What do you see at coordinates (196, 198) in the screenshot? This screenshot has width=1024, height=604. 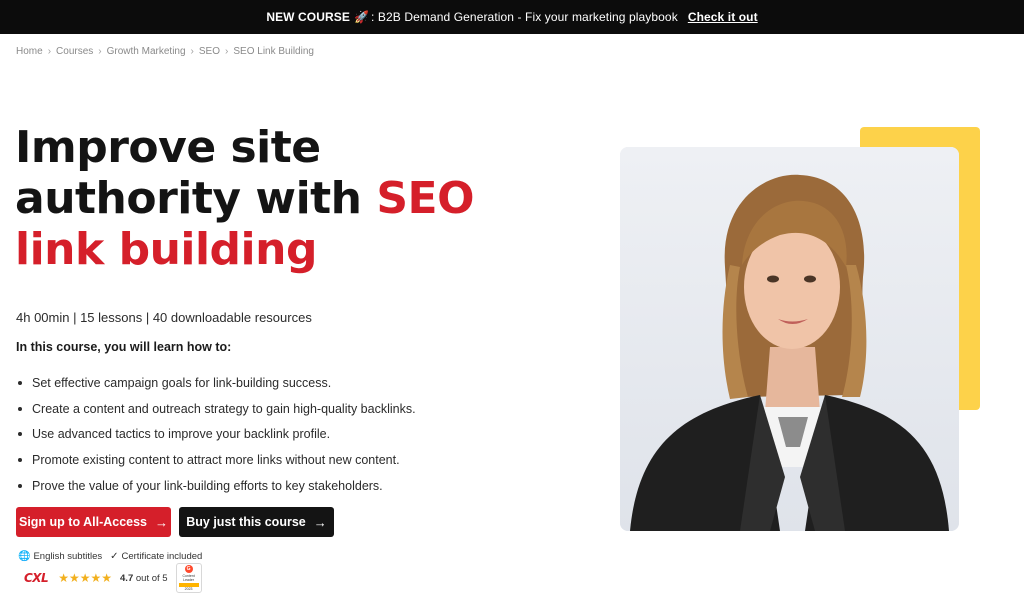 I see `title-line-2: authority with` at bounding box center [196, 198].